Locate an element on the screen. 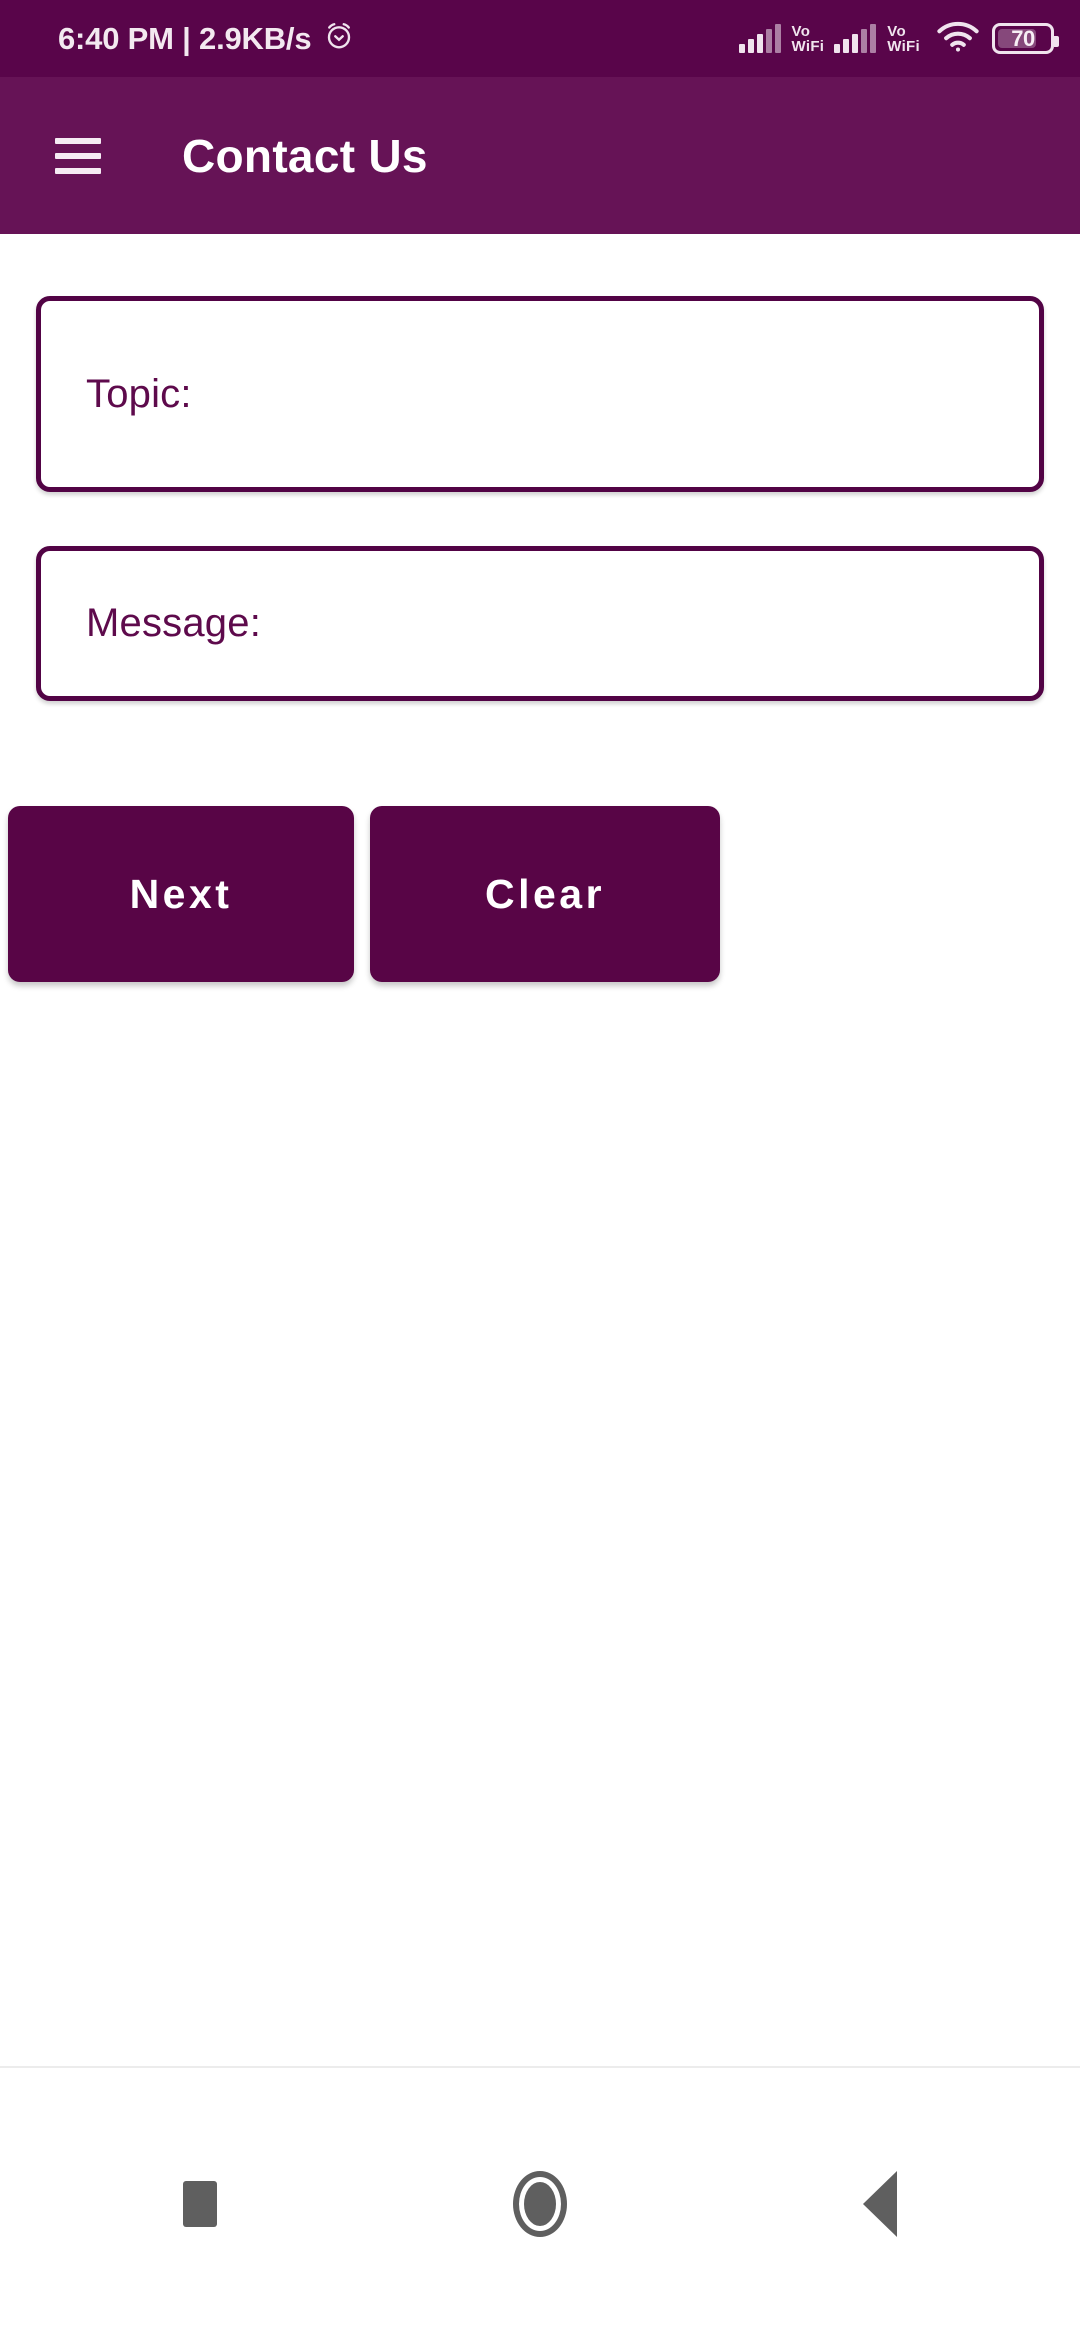 Image resolution: width=1080 pixels, height=2340 pixels. hamburger-menu-icon is located at coordinates (78, 155).